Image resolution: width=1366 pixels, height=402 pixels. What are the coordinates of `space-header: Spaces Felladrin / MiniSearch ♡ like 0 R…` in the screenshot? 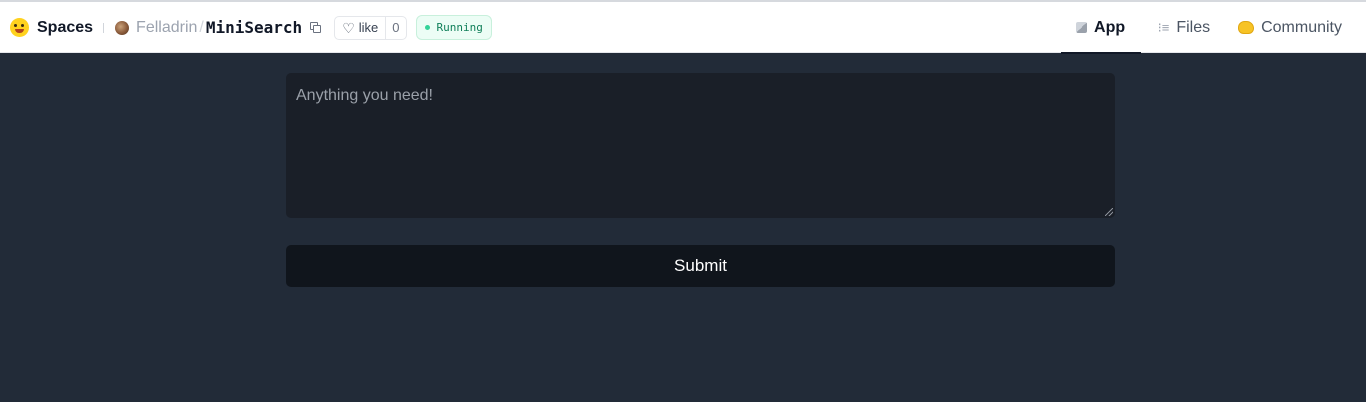 It's located at (251, 27).